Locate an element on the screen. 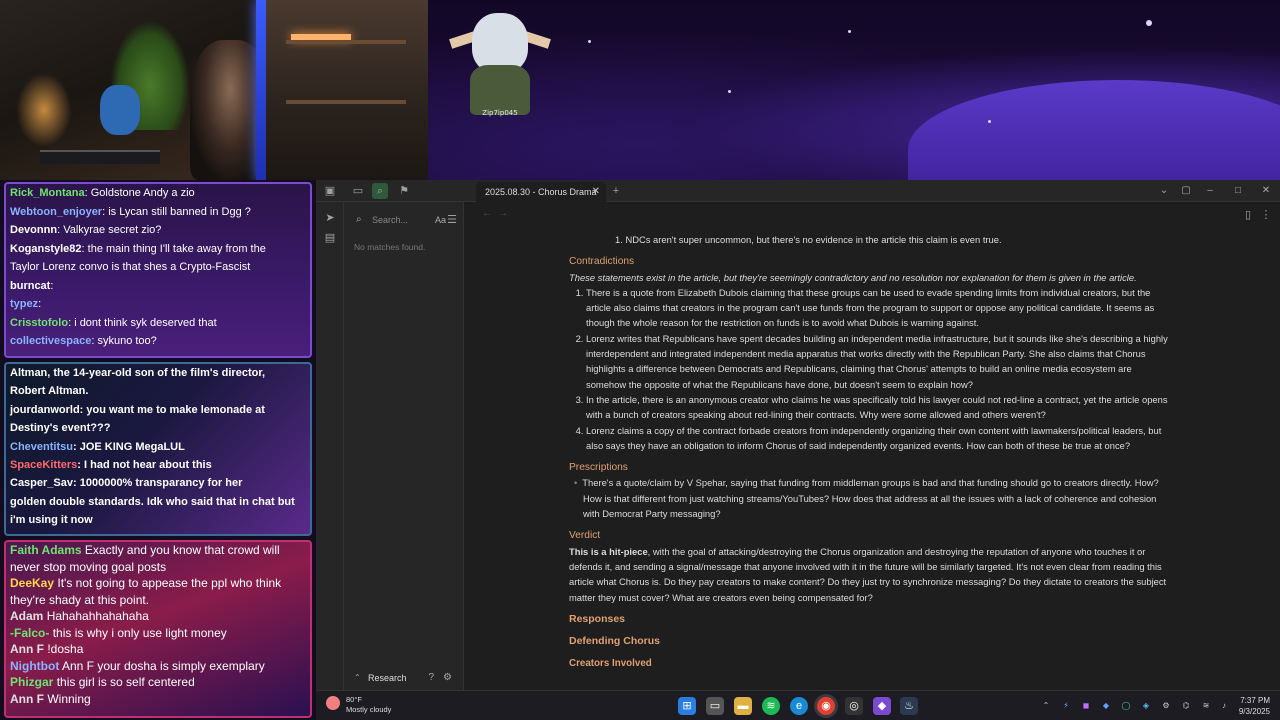  help-icon: ? is located at coordinates (431, 678).